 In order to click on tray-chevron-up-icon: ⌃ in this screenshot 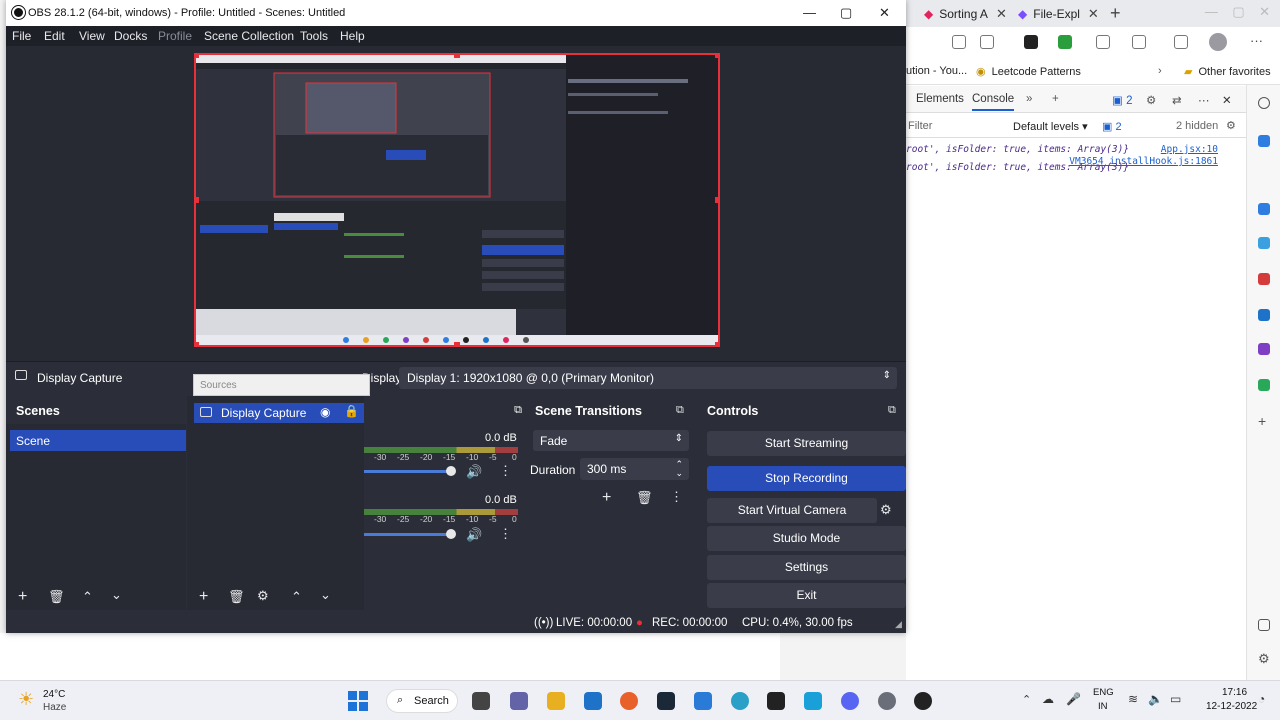, I will do `click(1026, 699)`.